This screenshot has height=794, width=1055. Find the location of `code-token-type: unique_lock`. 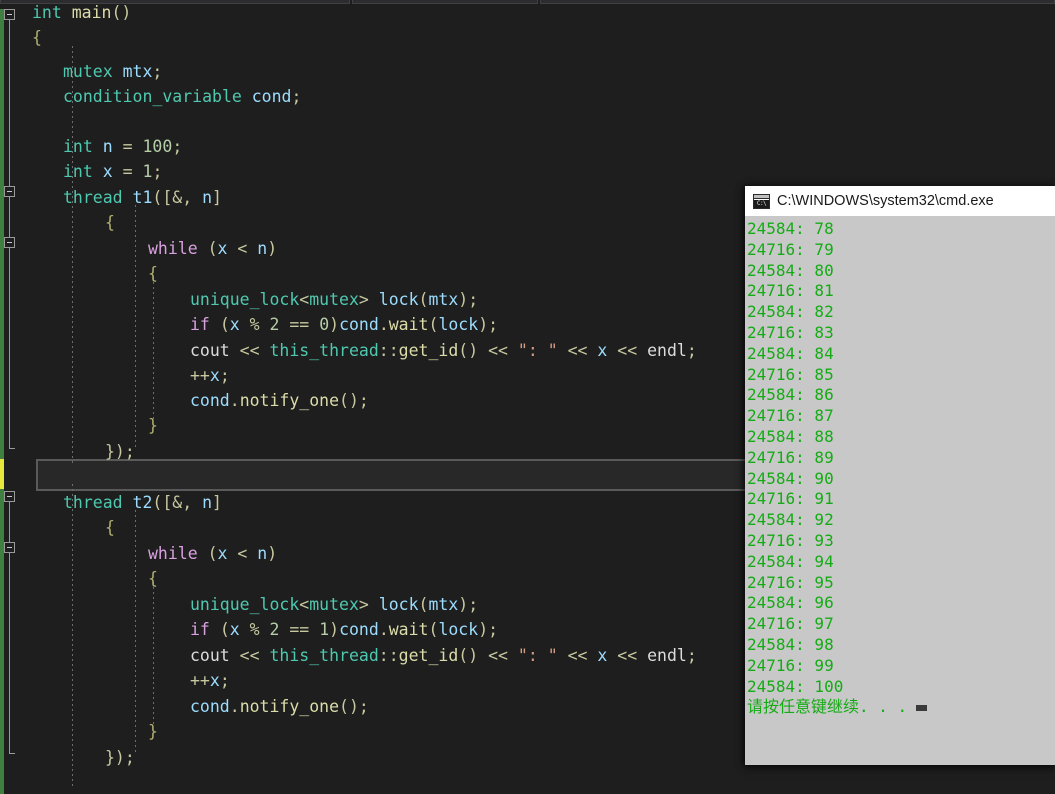

code-token-type: unique_lock is located at coordinates (245, 604).